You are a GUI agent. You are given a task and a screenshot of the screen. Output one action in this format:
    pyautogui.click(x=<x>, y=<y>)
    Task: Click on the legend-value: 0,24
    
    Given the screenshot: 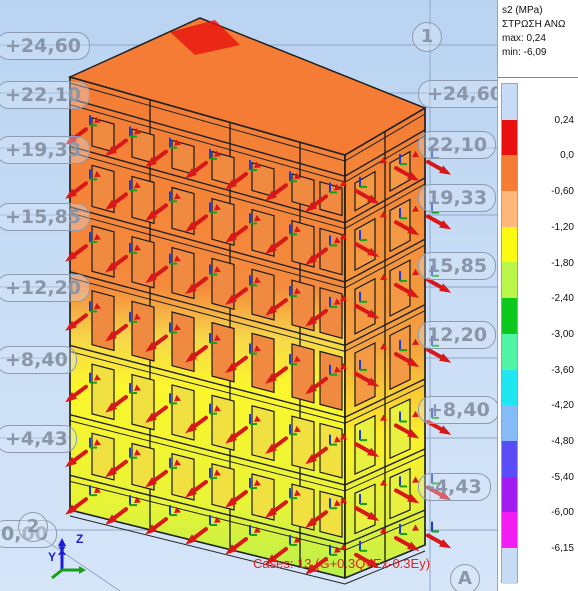 What is the action you would take?
    pyautogui.click(x=564, y=120)
    